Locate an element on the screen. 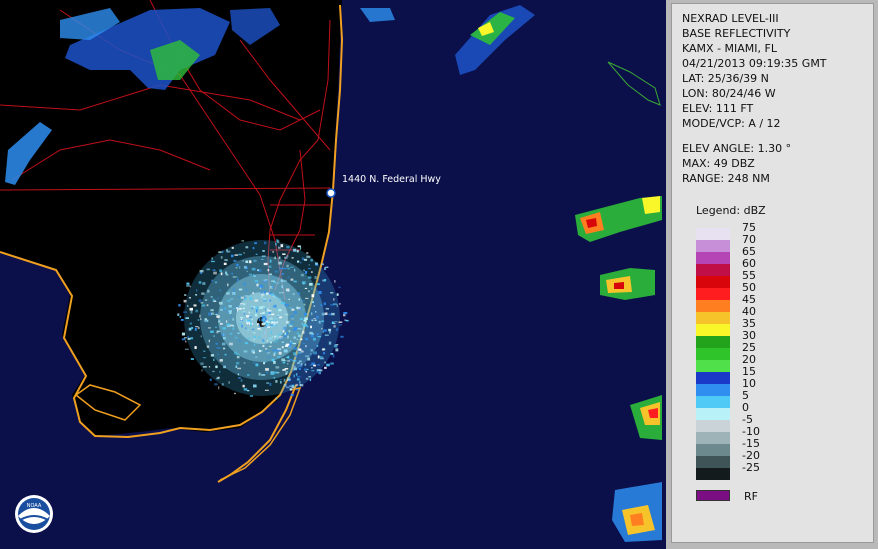 This screenshot has height=549, width=878. station-lon: LON: 80/24/46 W is located at coordinates (729, 93).